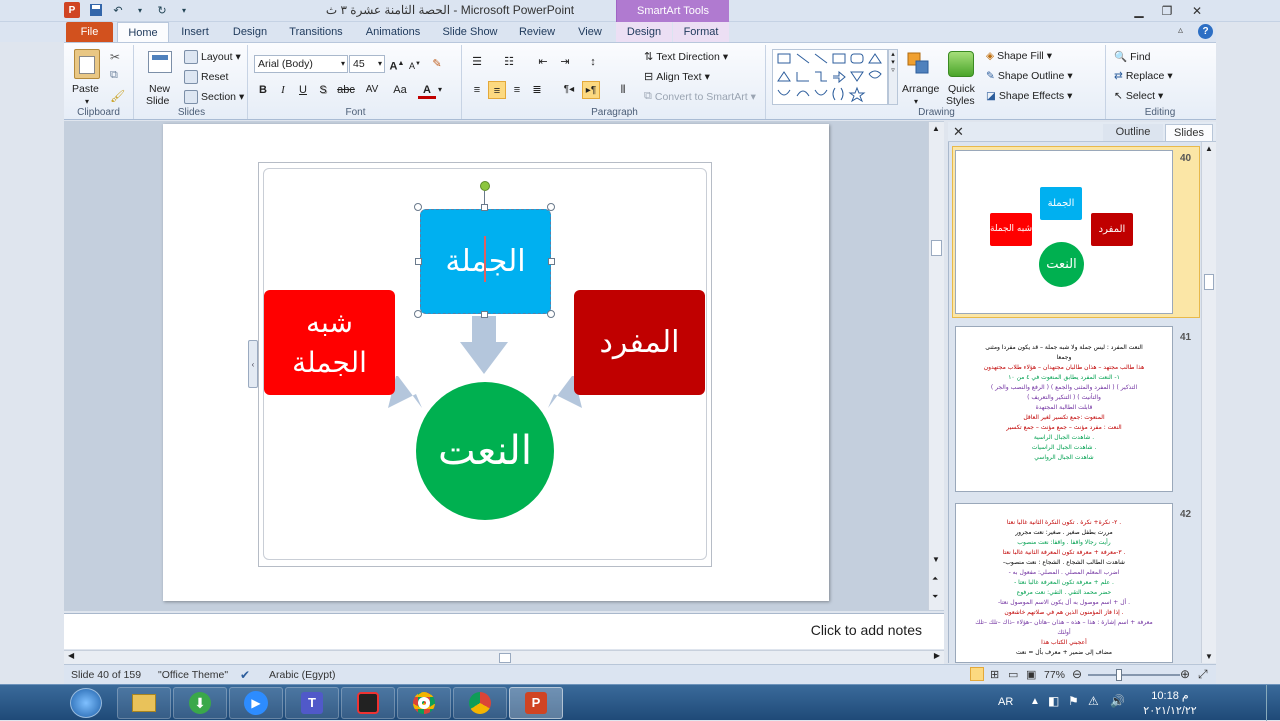  What do you see at coordinates (484, 207) in the screenshot?
I see `resize-handle-n` at bounding box center [484, 207].